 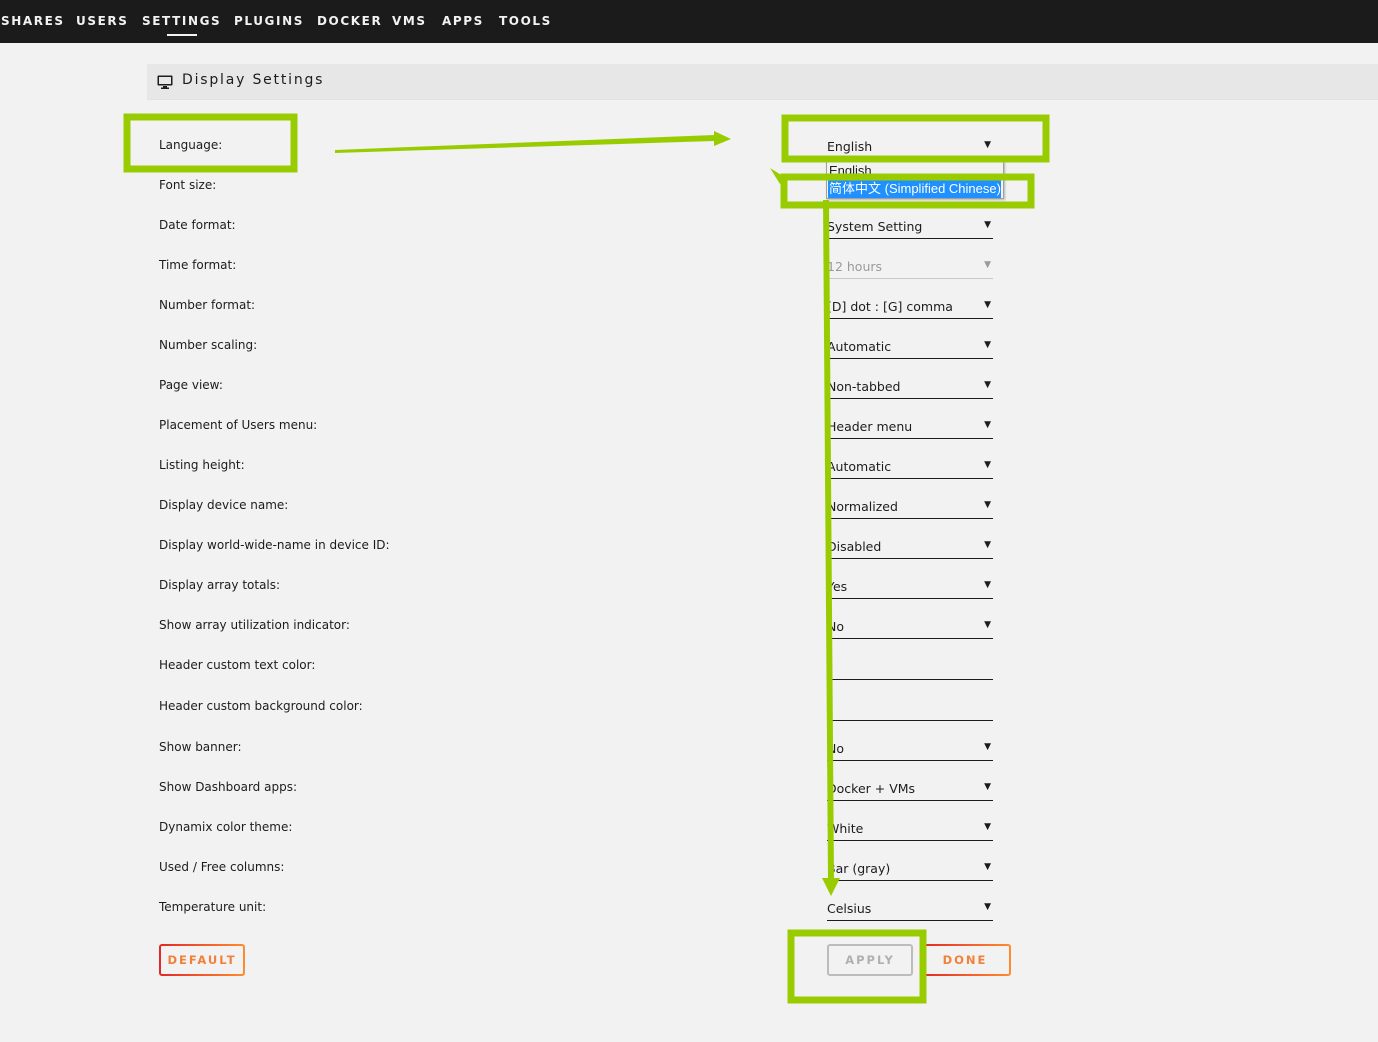 I want to click on label-device-name: Display device name:, so click(x=224, y=505).